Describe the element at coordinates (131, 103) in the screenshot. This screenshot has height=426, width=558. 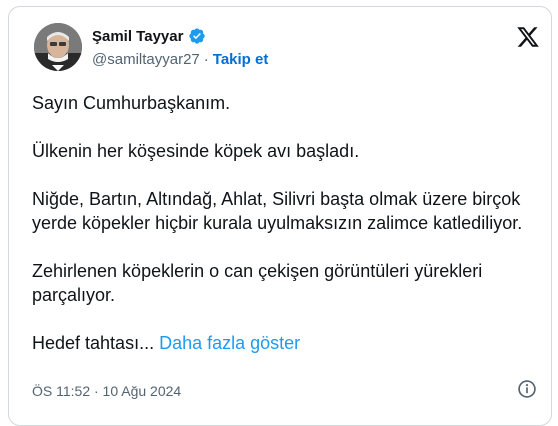
I see `tweet-paragraph: Sayın Cumhurbaşkanım.` at that location.